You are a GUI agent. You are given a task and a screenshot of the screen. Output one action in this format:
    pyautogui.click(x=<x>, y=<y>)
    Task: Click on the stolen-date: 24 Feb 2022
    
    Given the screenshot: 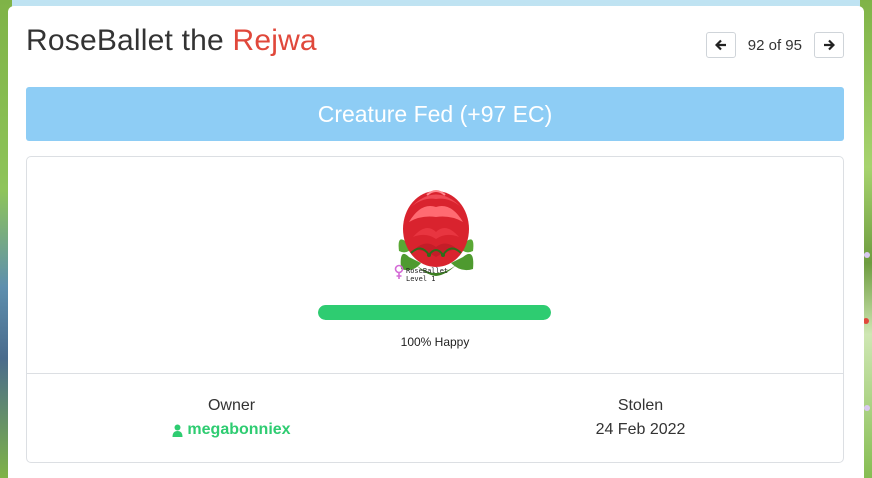 What is the action you would take?
    pyautogui.click(x=640, y=429)
    